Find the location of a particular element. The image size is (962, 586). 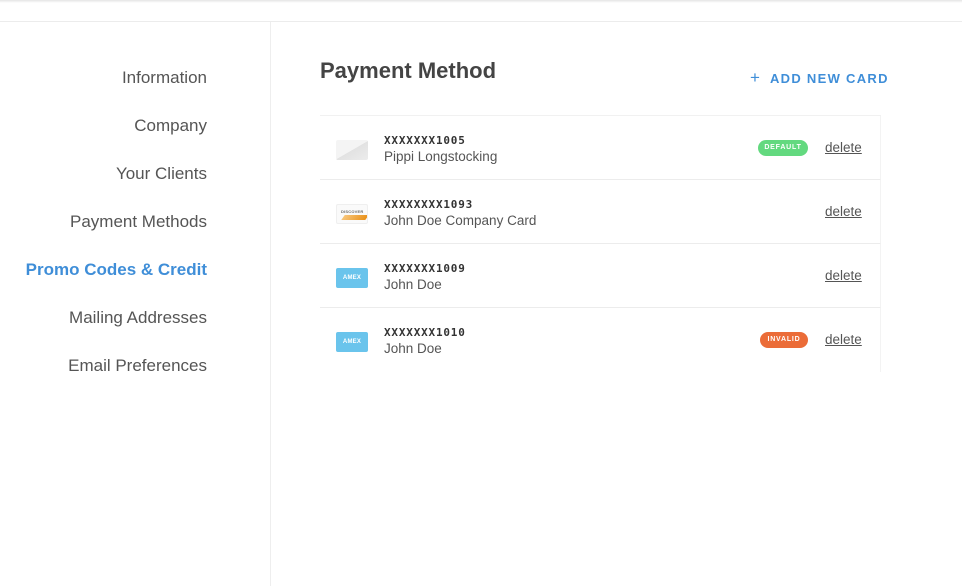

card-number: XXXXXXX1009 is located at coordinates (425, 268).